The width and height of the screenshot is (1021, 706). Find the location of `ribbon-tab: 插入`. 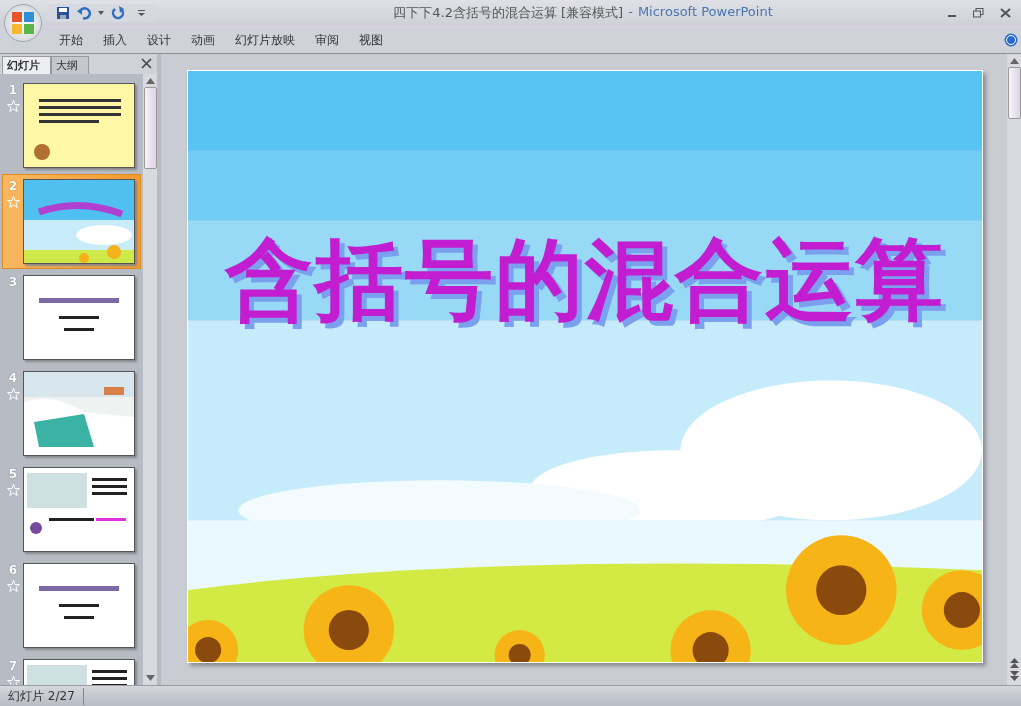

ribbon-tab: 插入 is located at coordinates (122, 40).